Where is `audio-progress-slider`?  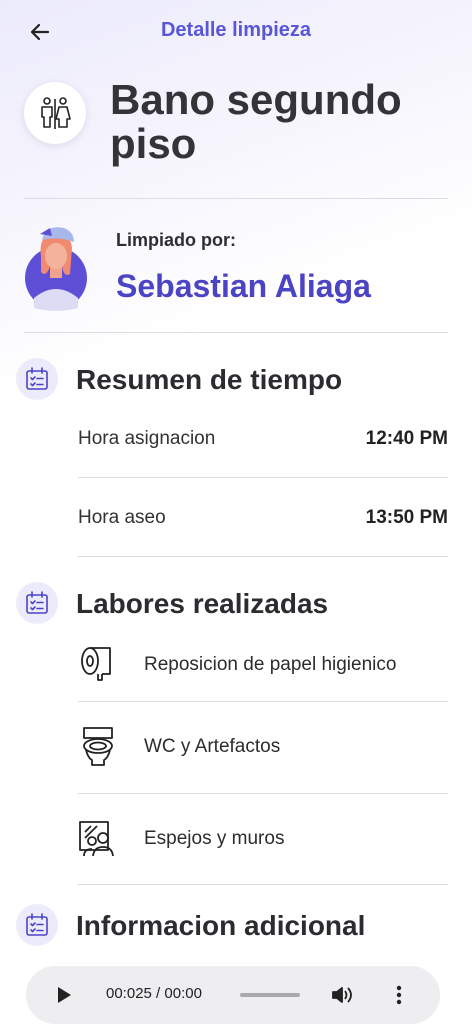 audio-progress-slider is located at coordinates (270, 995).